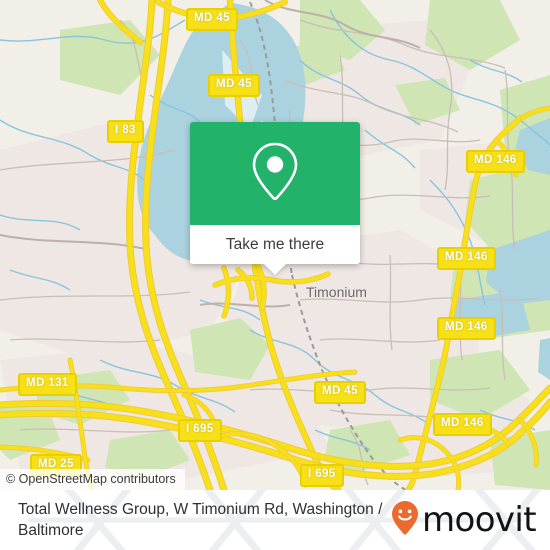 Image resolution: width=550 pixels, height=550 pixels. Describe the element at coordinates (92, 479) in the screenshot. I see `map-attribution: © OpenStreetMap contributors` at that location.